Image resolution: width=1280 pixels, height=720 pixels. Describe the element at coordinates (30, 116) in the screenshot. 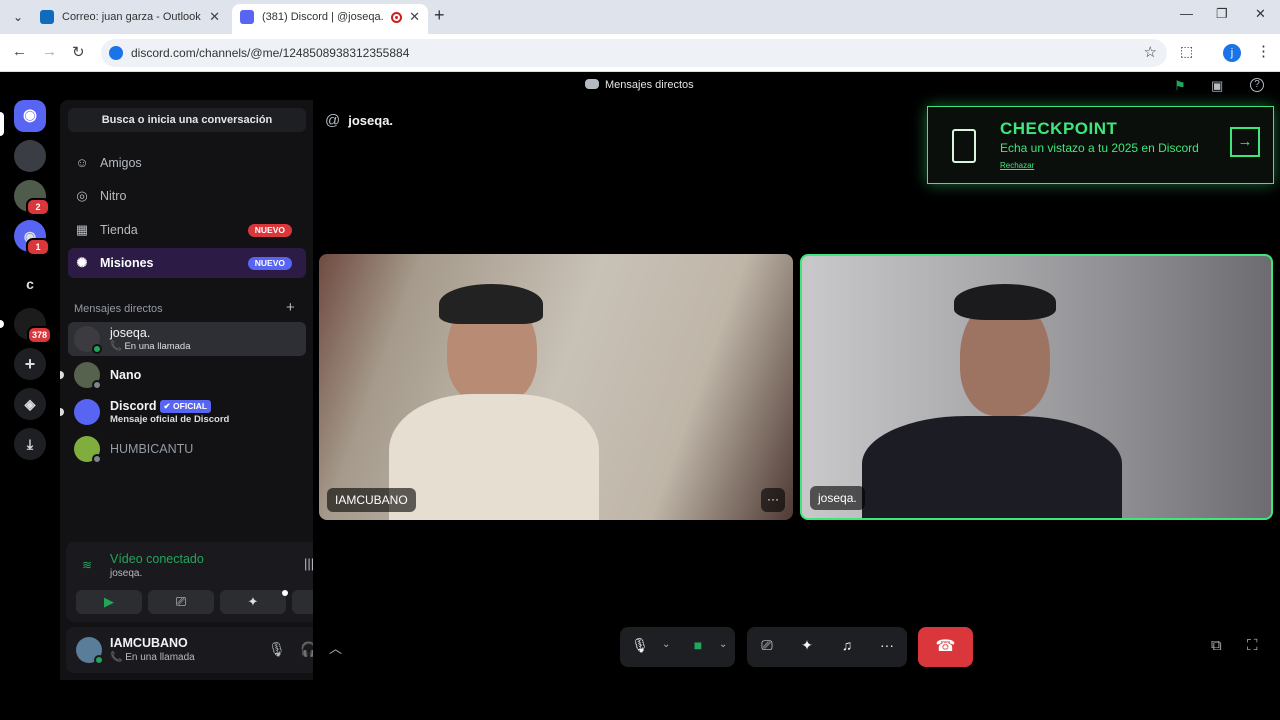

I see `home-button: ◉` at that location.